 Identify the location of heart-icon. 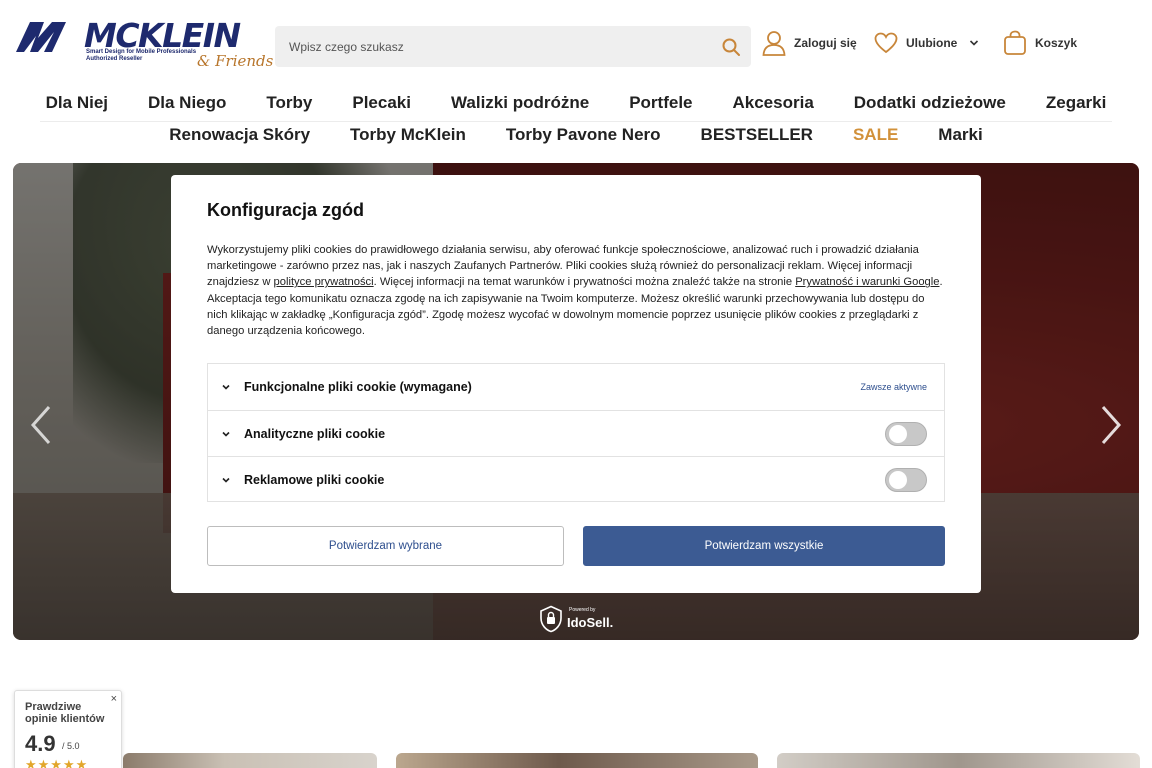
(886, 43).